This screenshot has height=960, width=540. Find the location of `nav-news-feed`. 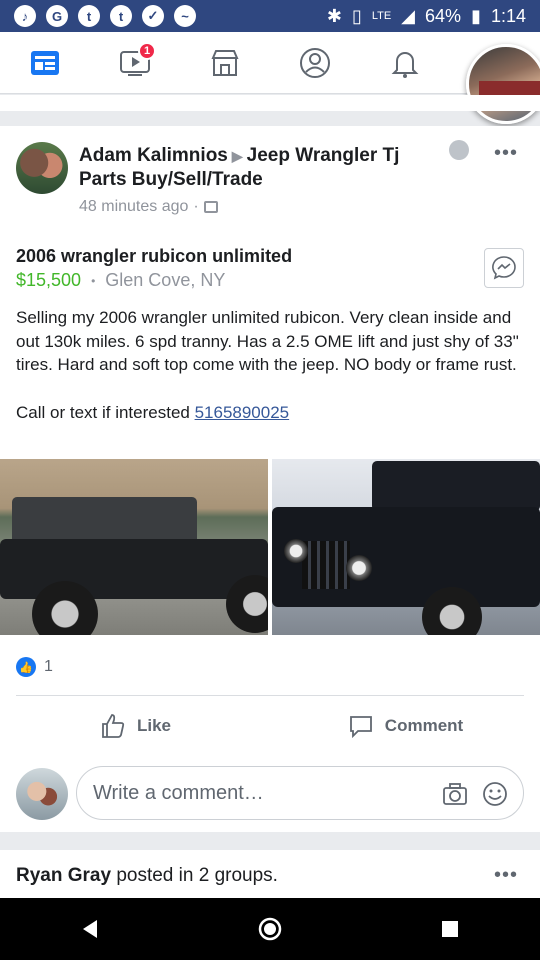

nav-news-feed is located at coordinates (45, 63).